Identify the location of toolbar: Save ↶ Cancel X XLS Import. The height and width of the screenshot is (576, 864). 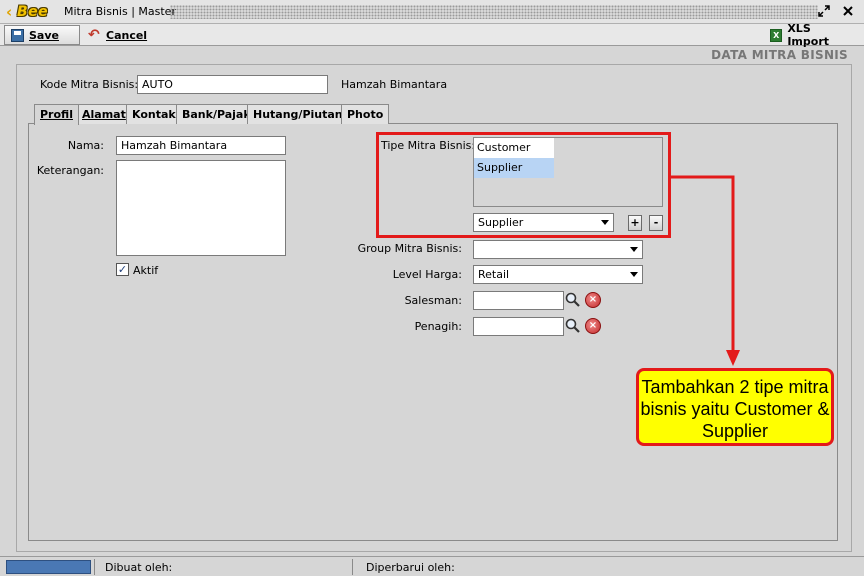
(432, 35).